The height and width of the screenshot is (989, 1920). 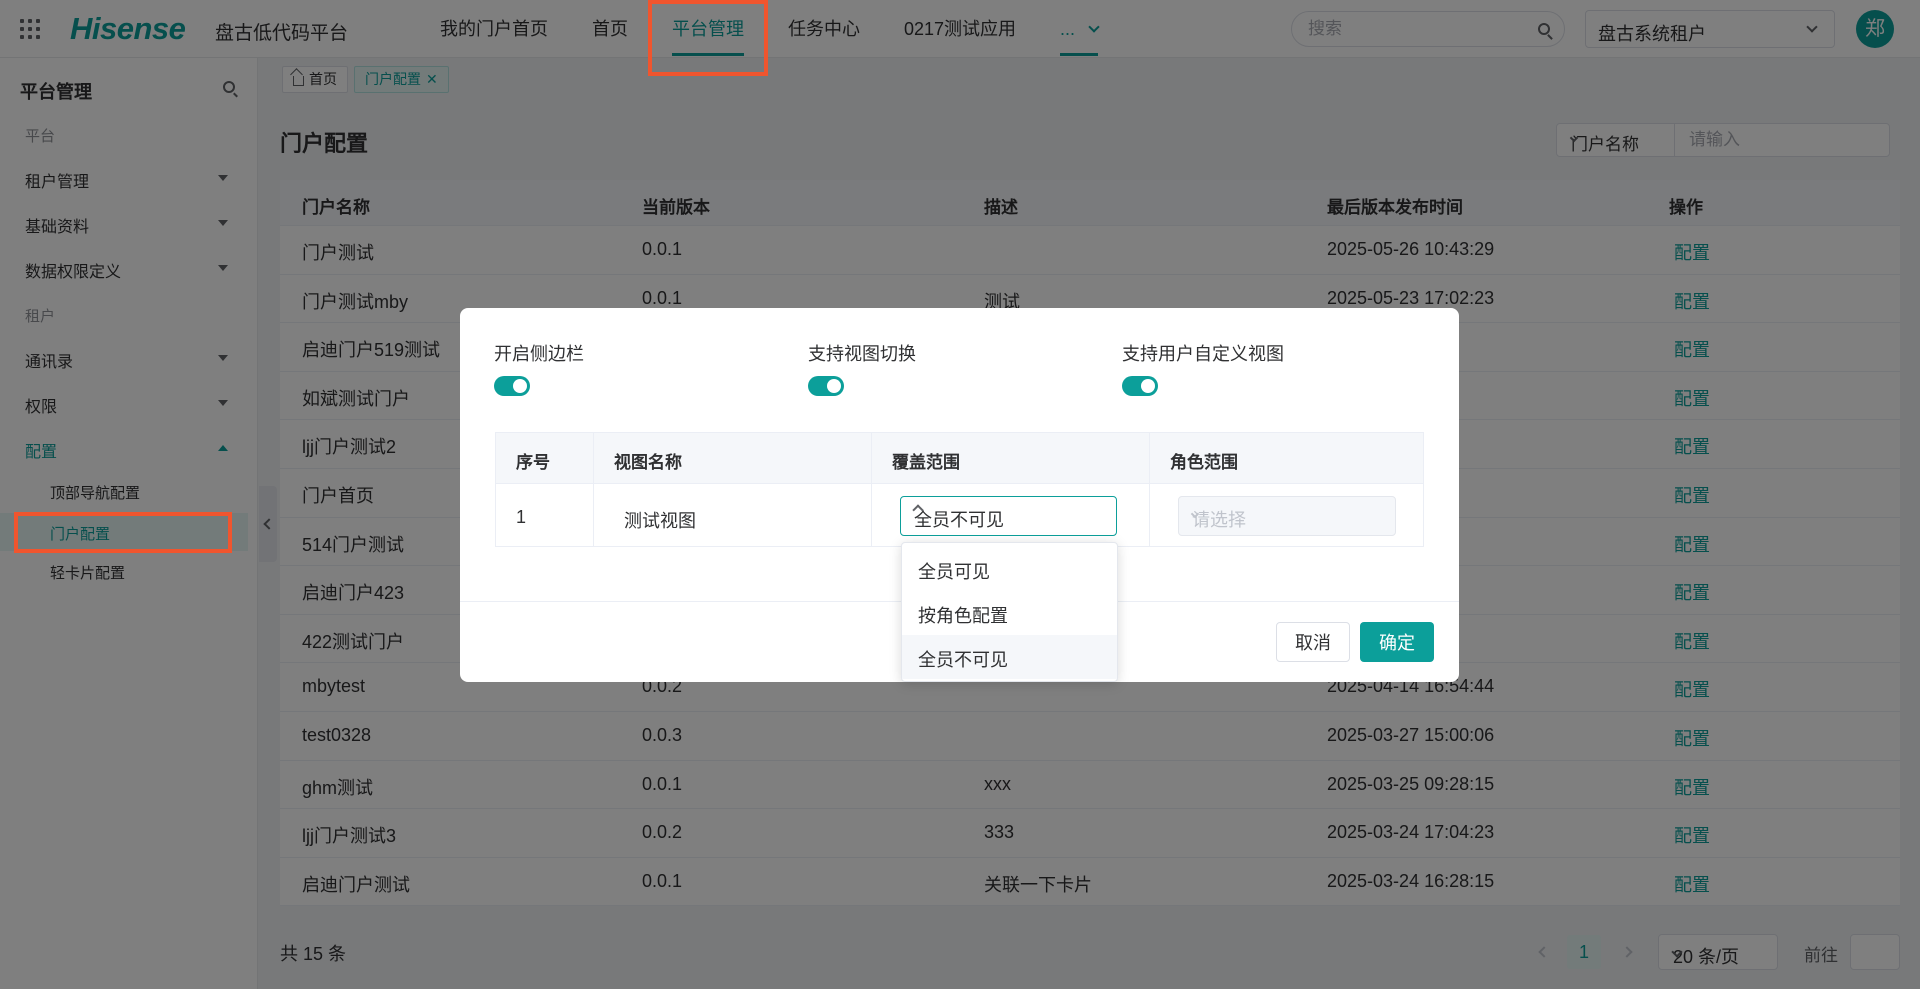 What do you see at coordinates (1009, 569) in the screenshot?
I see `option-all-visible: 全员可见` at bounding box center [1009, 569].